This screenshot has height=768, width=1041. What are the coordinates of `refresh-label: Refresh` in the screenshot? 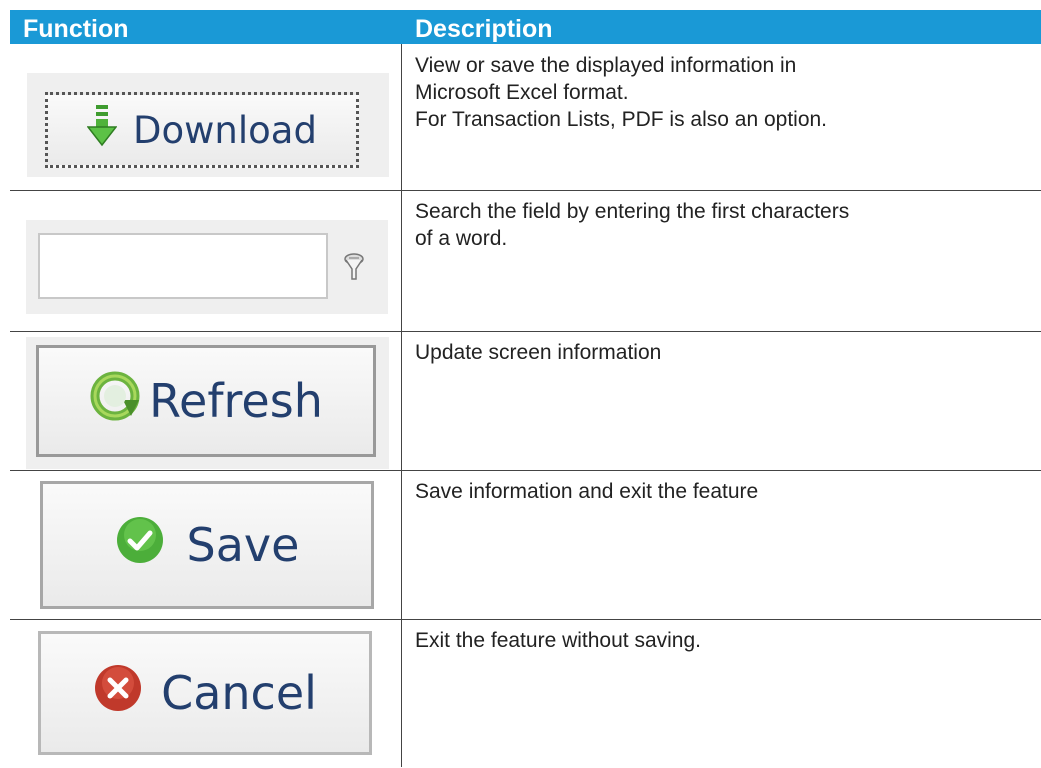 It's located at (236, 401).